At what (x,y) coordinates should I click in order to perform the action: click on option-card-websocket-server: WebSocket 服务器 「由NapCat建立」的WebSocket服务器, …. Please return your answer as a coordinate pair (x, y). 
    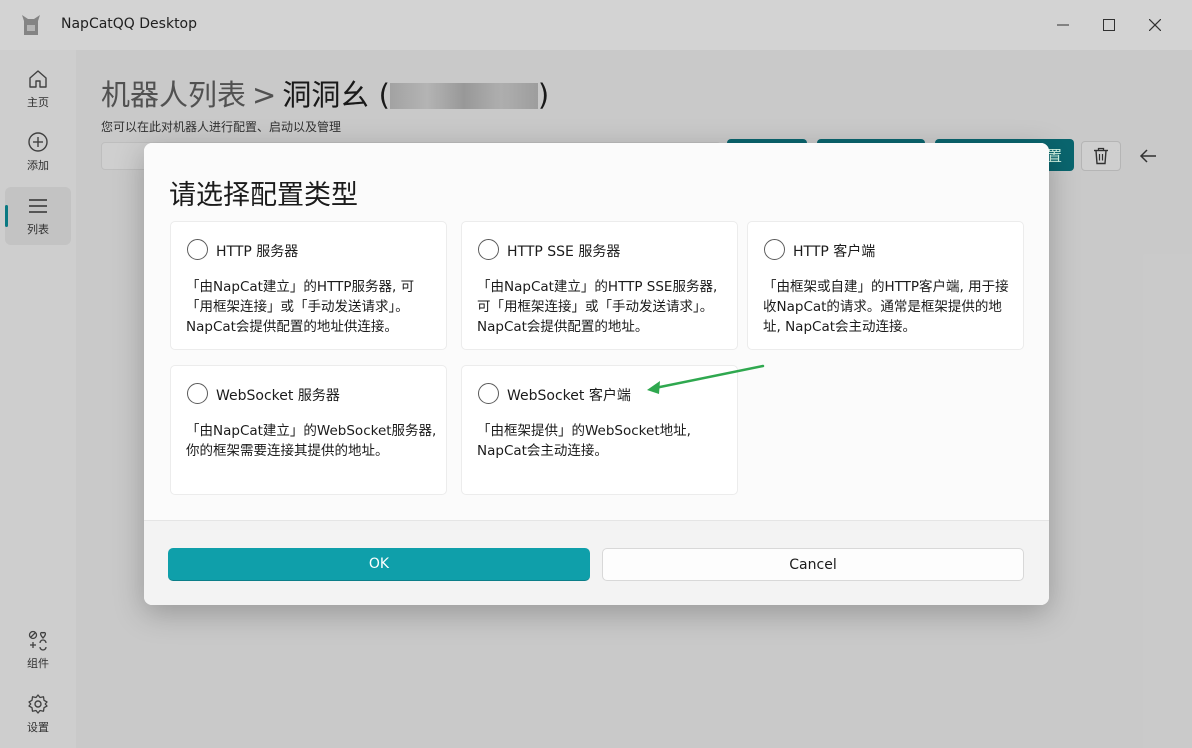
    Looking at the image, I should click on (308, 430).